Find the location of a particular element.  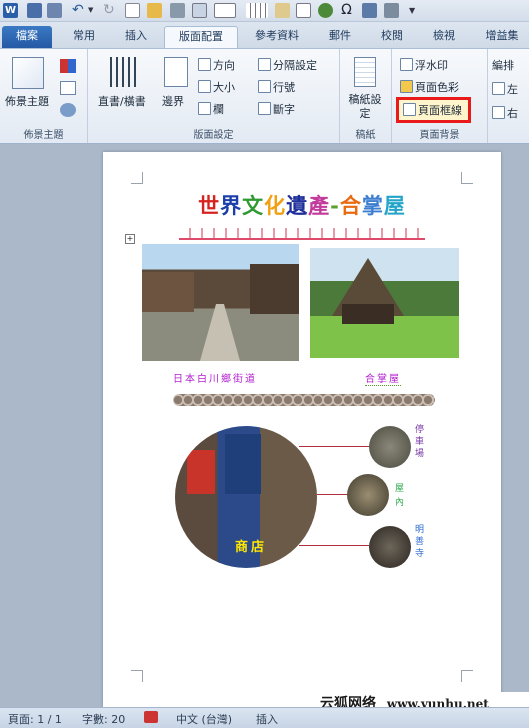

theme-colors-icon is located at coordinates (68, 66).